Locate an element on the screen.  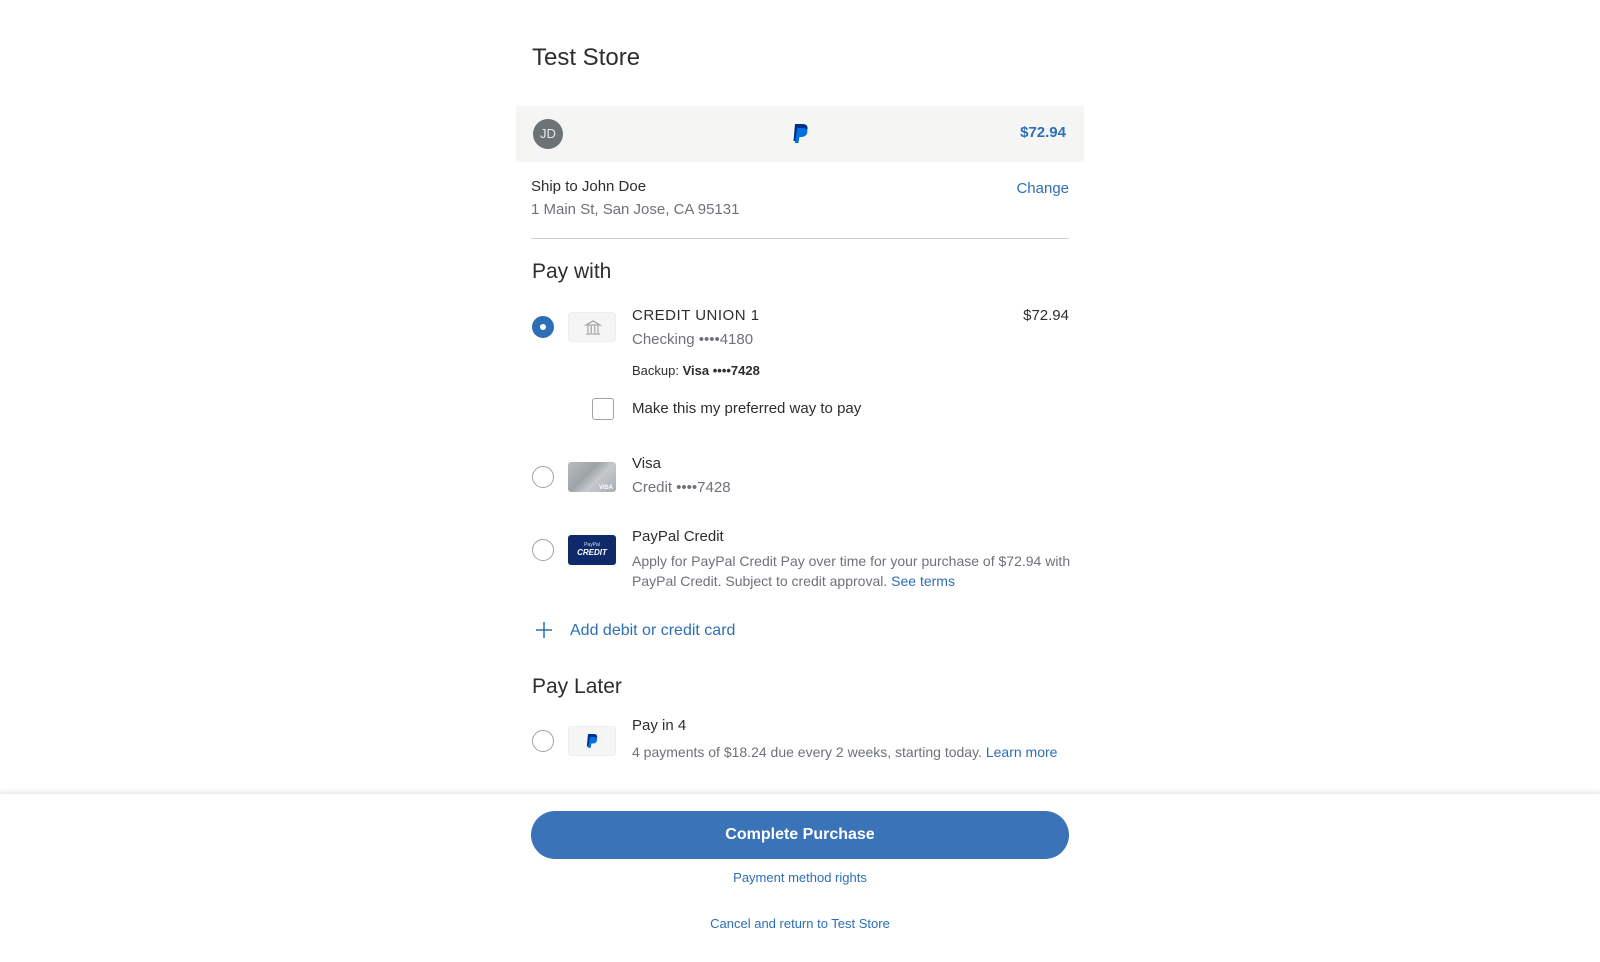
radio-paypal-credit is located at coordinates (543, 550).